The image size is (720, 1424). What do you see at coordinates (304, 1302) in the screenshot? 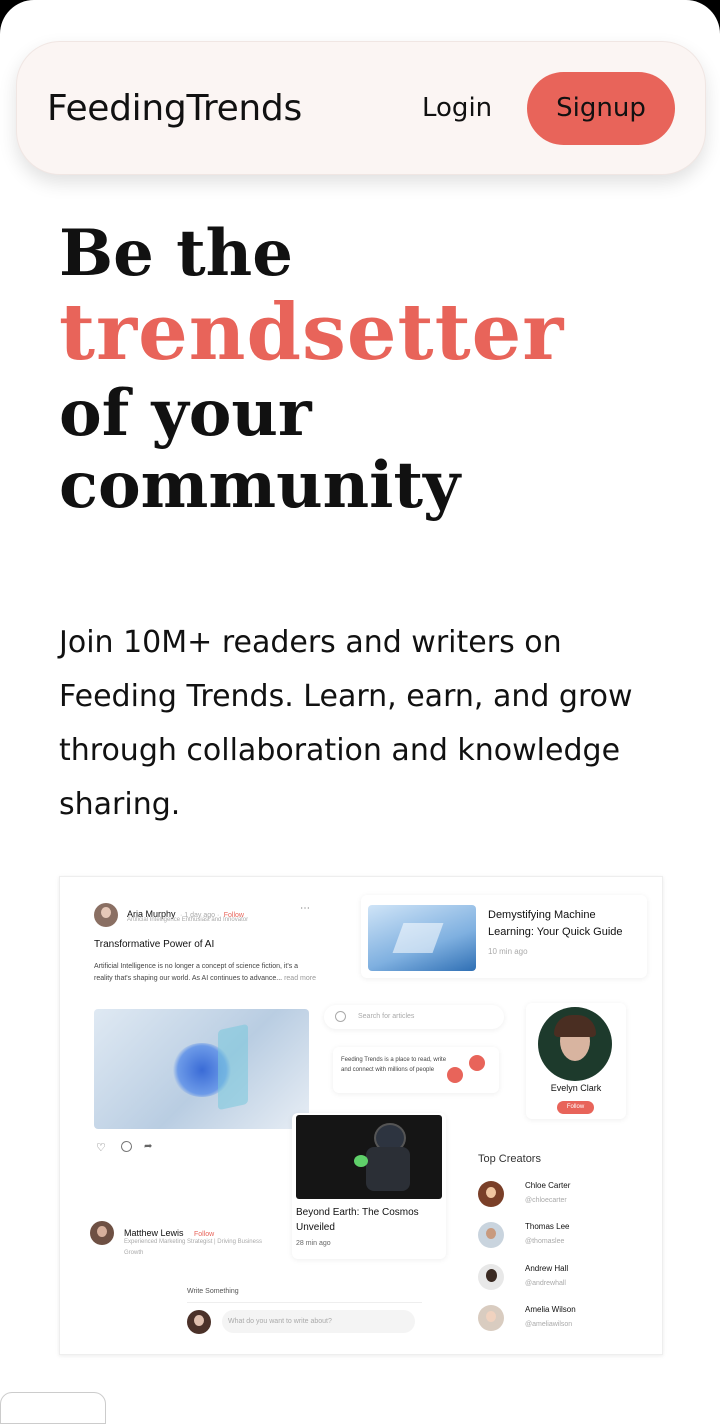
I see `divider` at bounding box center [304, 1302].